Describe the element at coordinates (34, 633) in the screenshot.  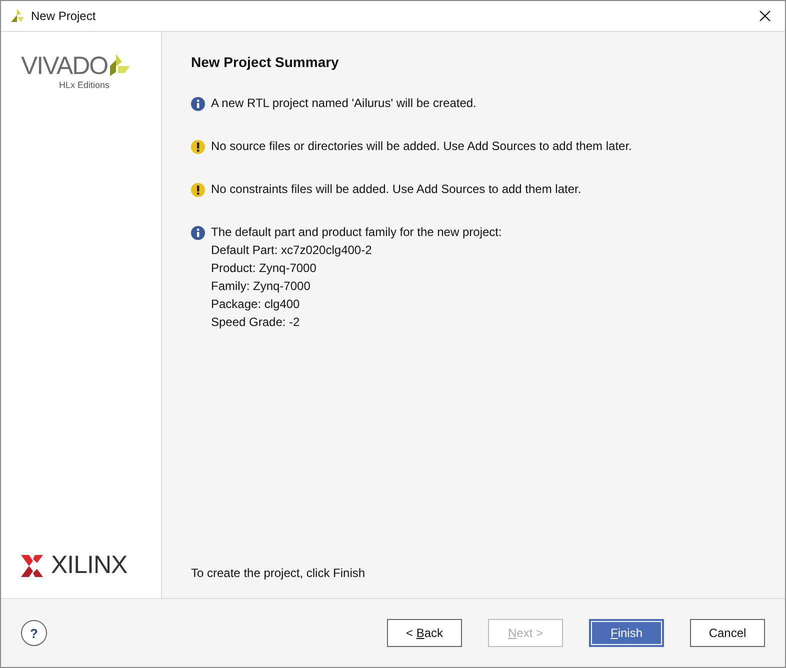
I see `help-button: ?` at that location.